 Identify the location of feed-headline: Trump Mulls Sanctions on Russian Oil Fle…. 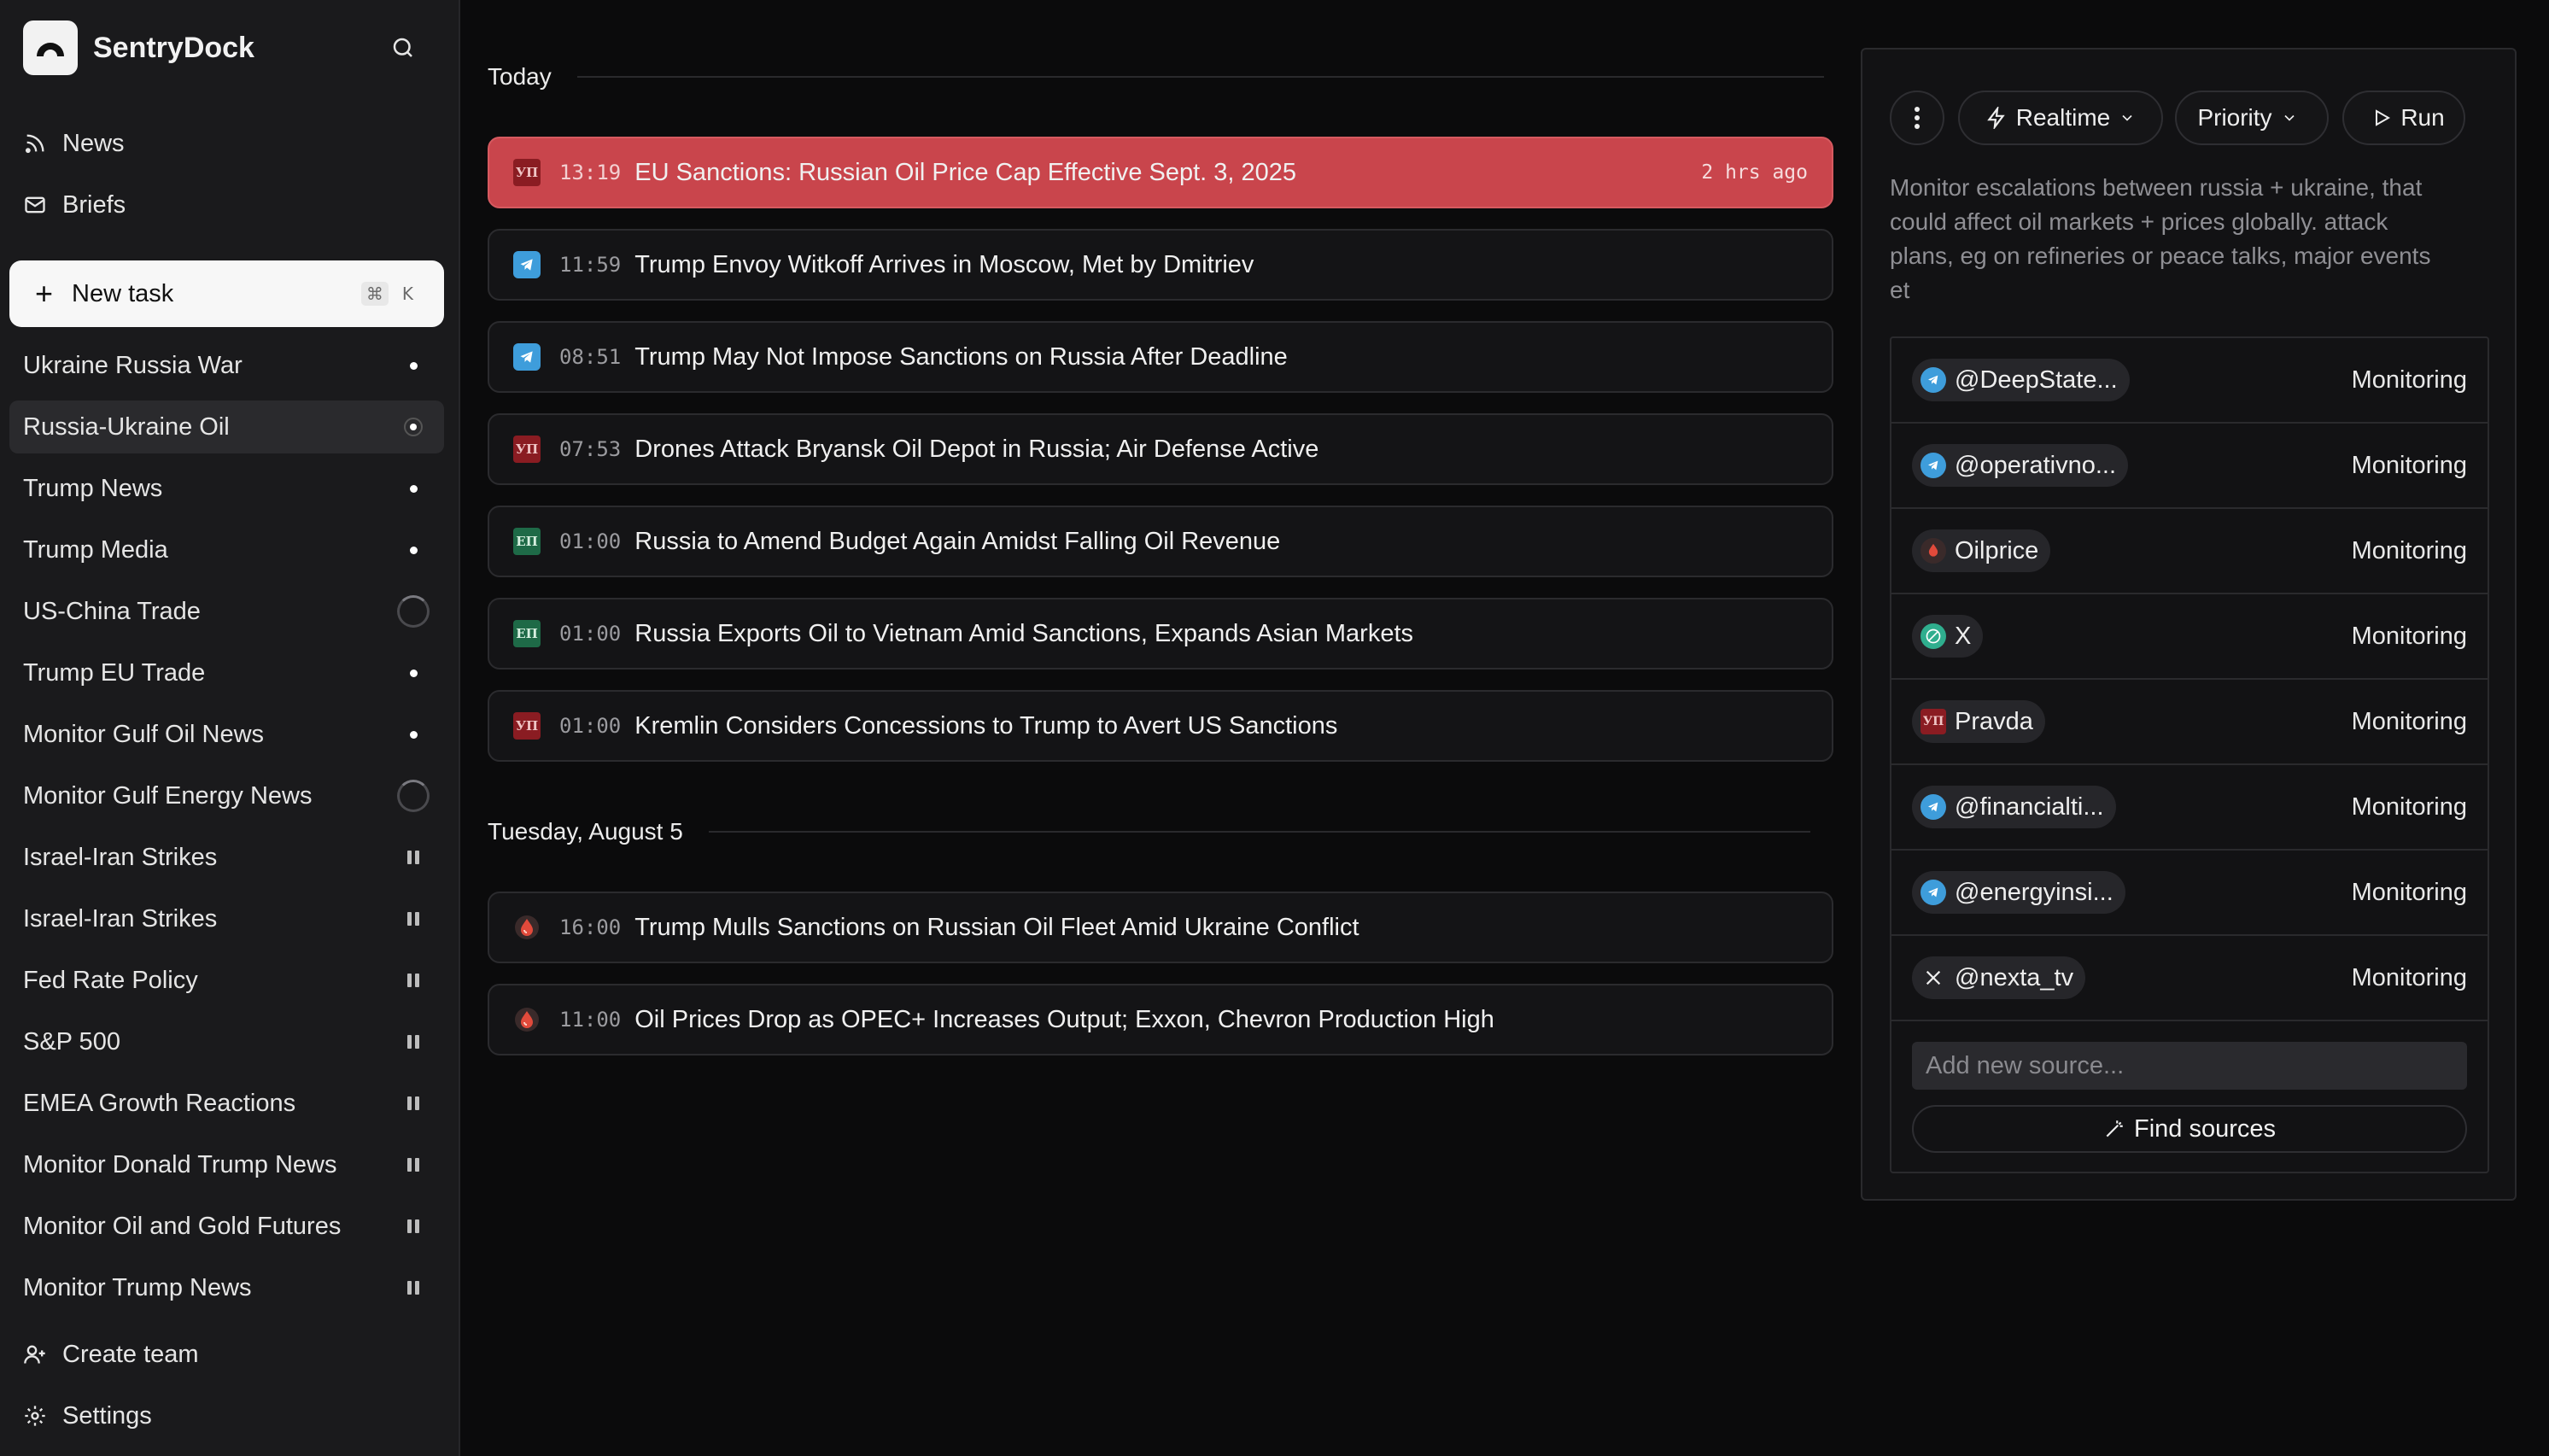
(996, 927).